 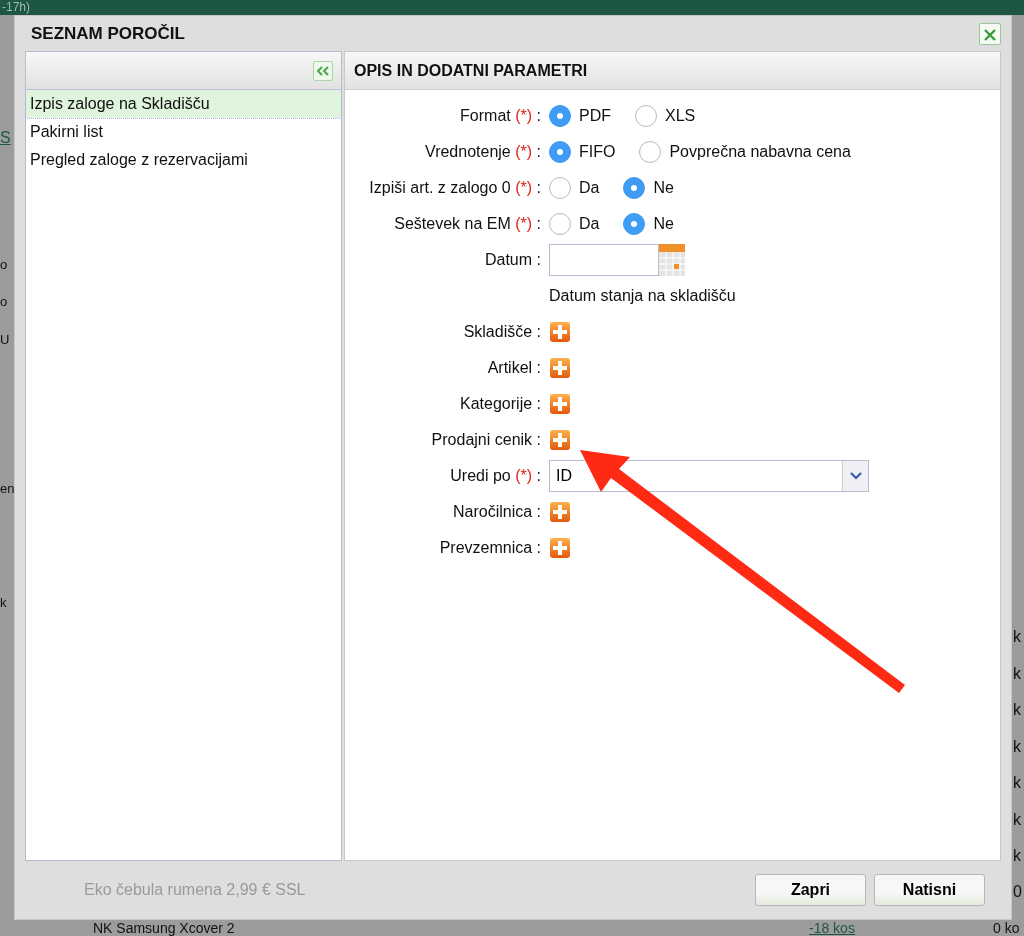 I want to click on field-label: Prevzemnica :, so click(x=490, y=548).